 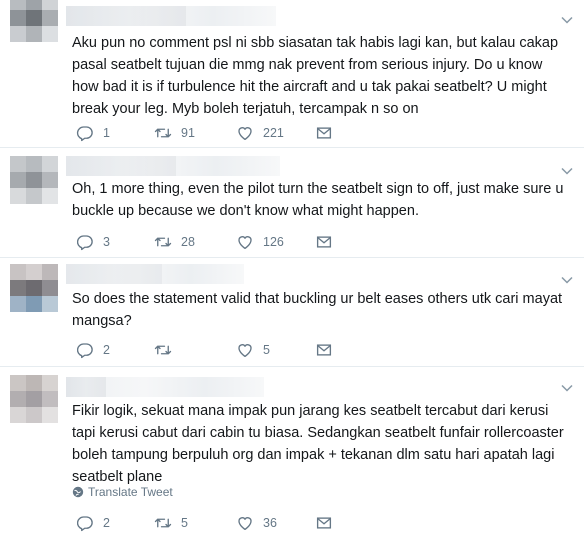 What do you see at coordinates (253, 350) in the screenshot?
I see `like-button: 5` at bounding box center [253, 350].